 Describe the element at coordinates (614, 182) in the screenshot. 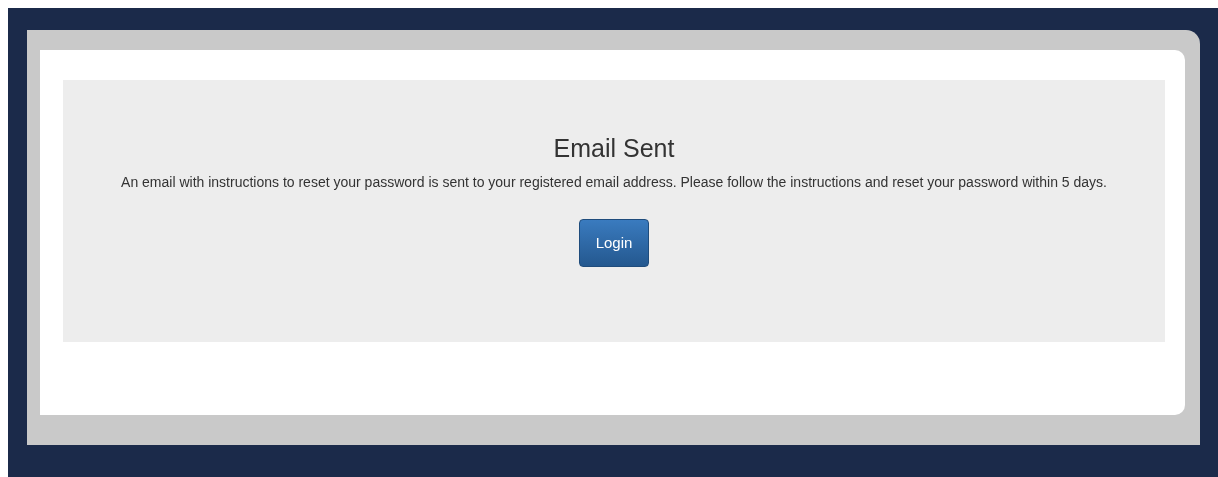

I see `message-text: An email with instructions to reset your password is sent to your registered email address. Please follow the instructions and reset your password within 5 days.` at that location.